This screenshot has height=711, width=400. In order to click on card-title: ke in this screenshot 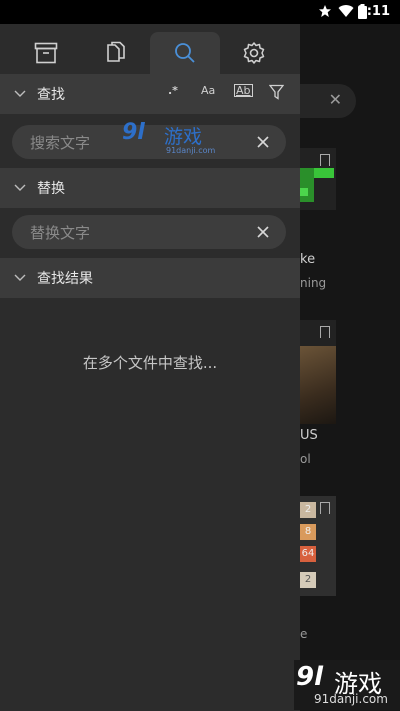, I will do `click(308, 259)`.